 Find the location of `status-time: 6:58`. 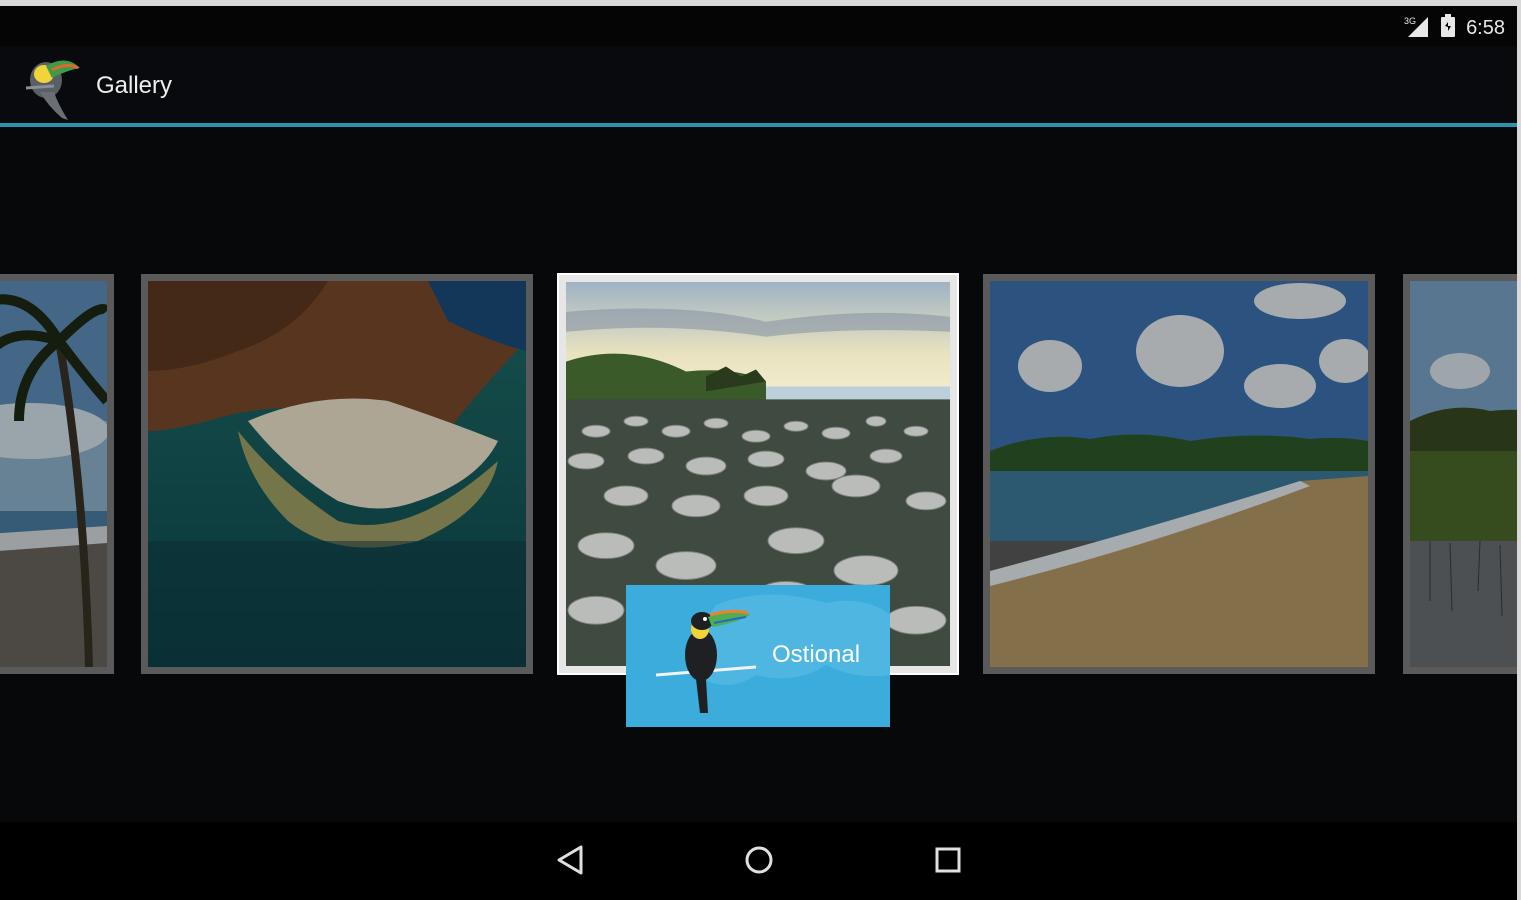

status-time: 6:58 is located at coordinates (1485, 27).